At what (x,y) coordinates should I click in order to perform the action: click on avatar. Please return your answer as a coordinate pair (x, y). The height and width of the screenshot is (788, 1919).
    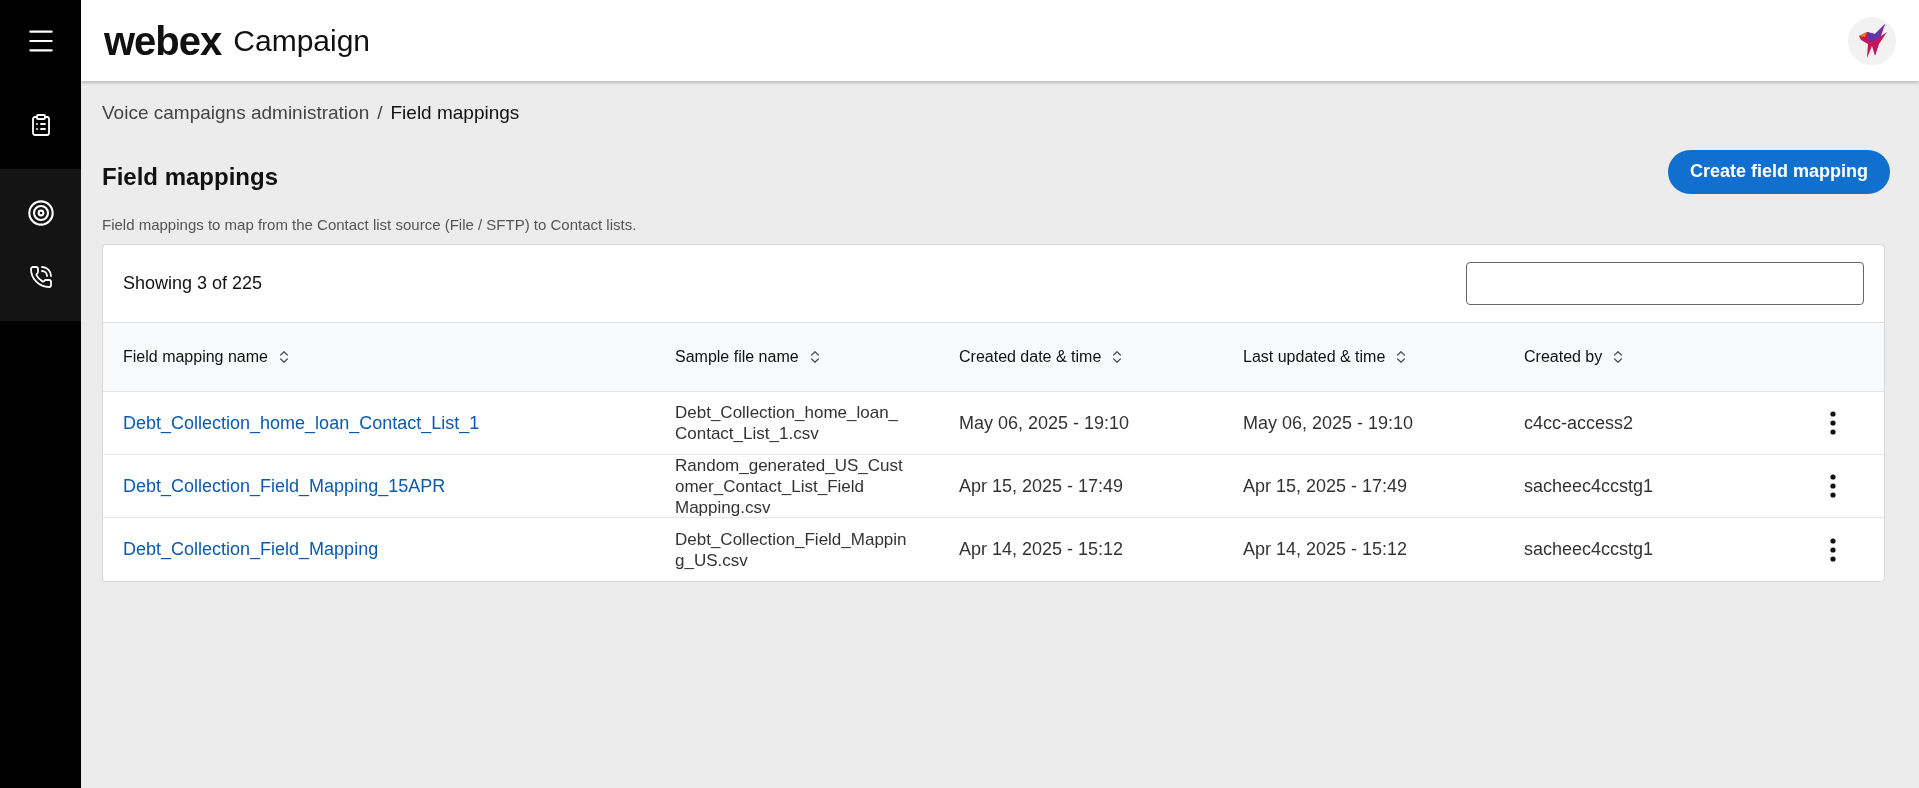
    Looking at the image, I should click on (1872, 40).